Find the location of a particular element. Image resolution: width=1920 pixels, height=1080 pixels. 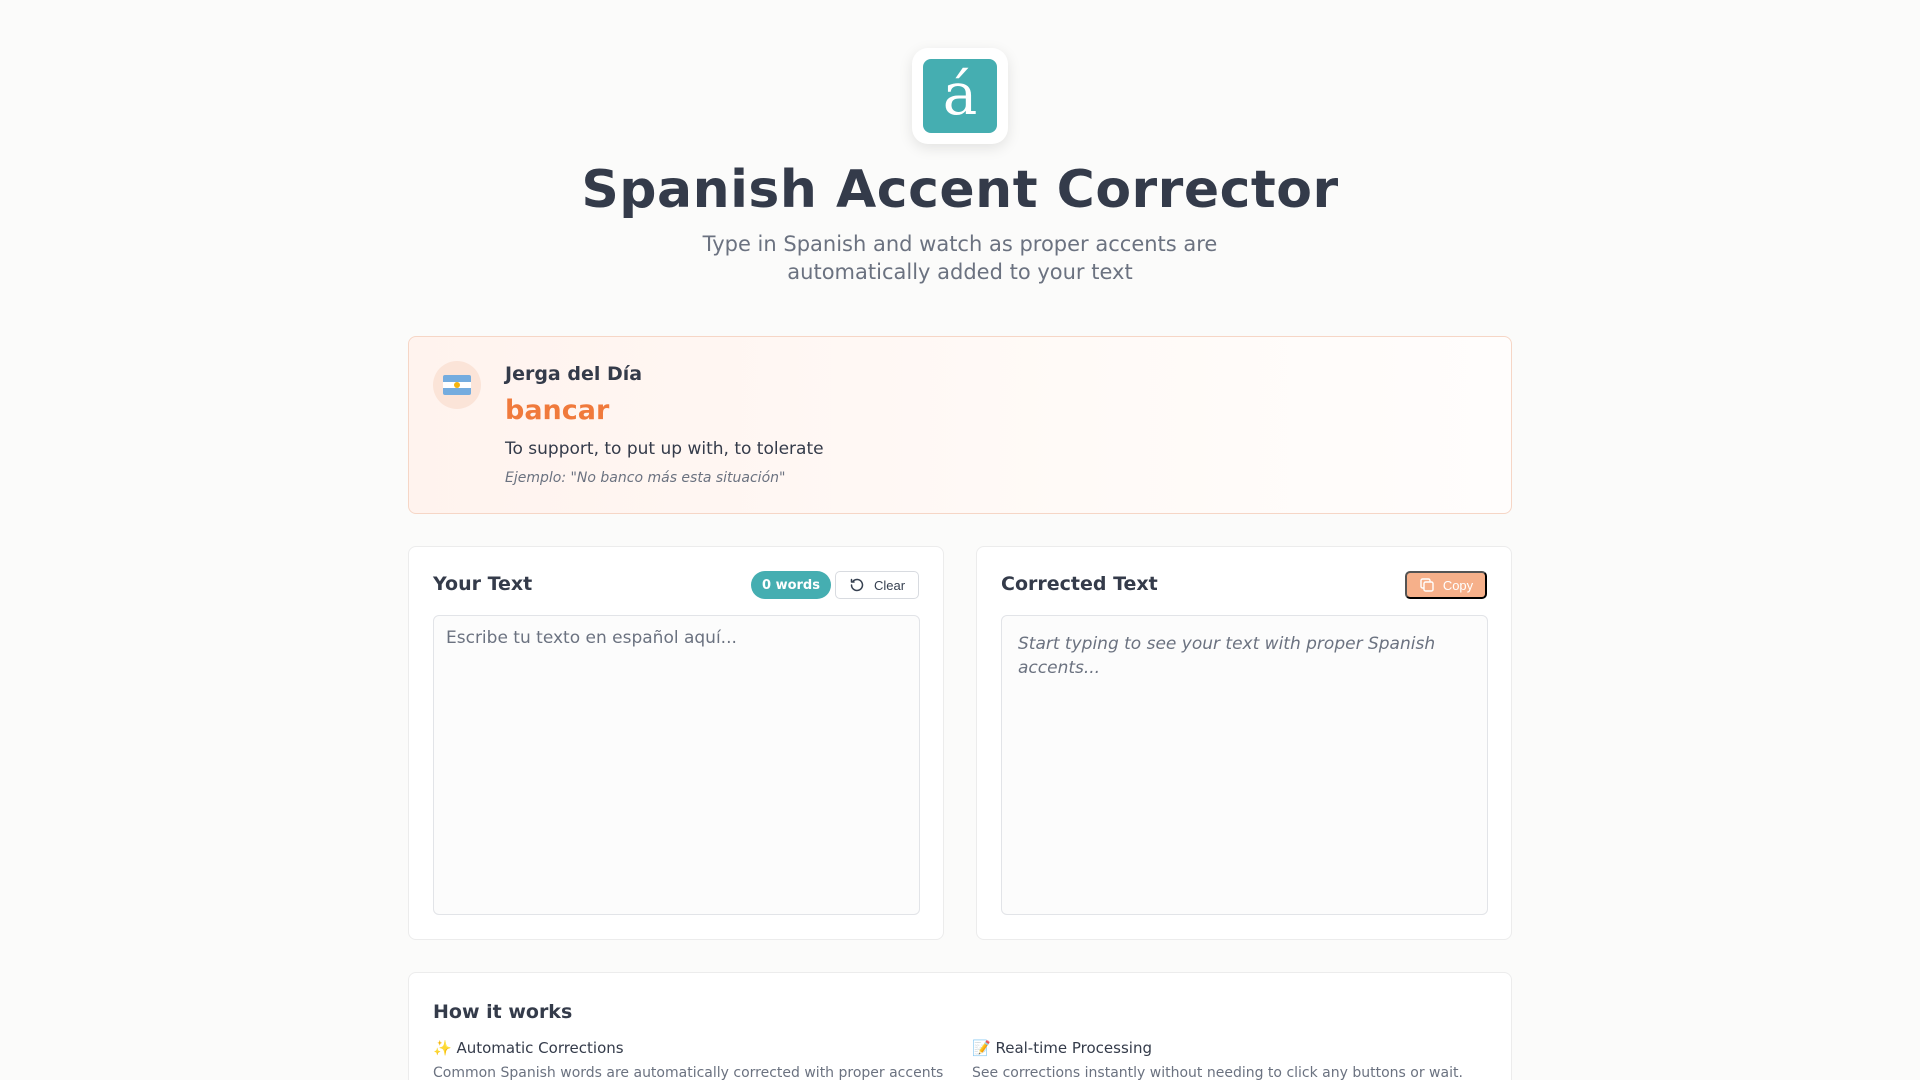

app-logo: á is located at coordinates (960, 96).